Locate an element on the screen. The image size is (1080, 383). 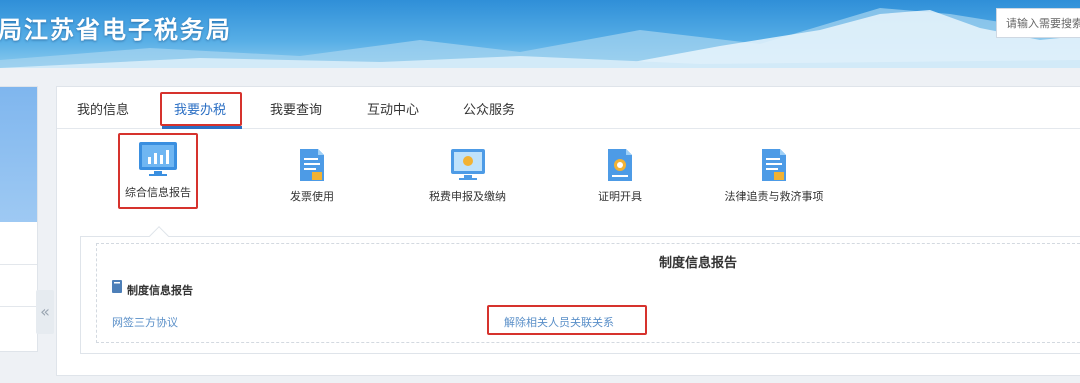
link-third-party-agreement: 网签三方协议 is located at coordinates (145, 322).